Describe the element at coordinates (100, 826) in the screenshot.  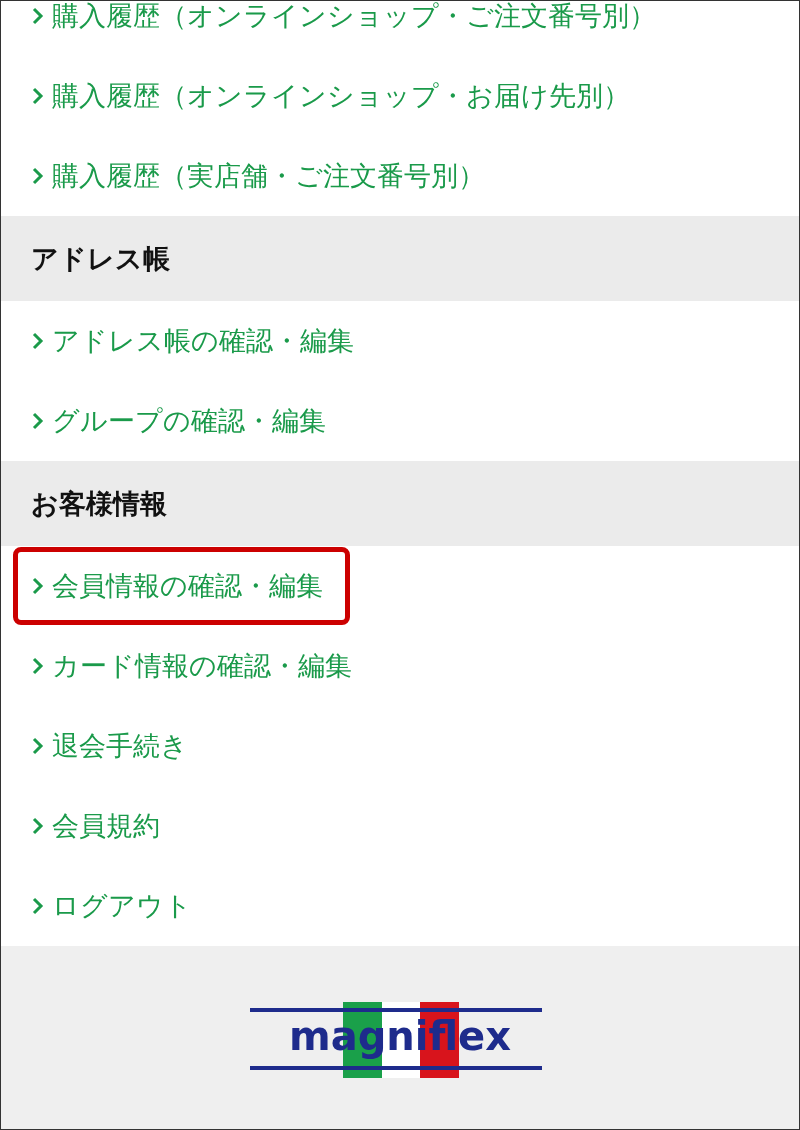
I see `menu-link: 会員規約` at that location.